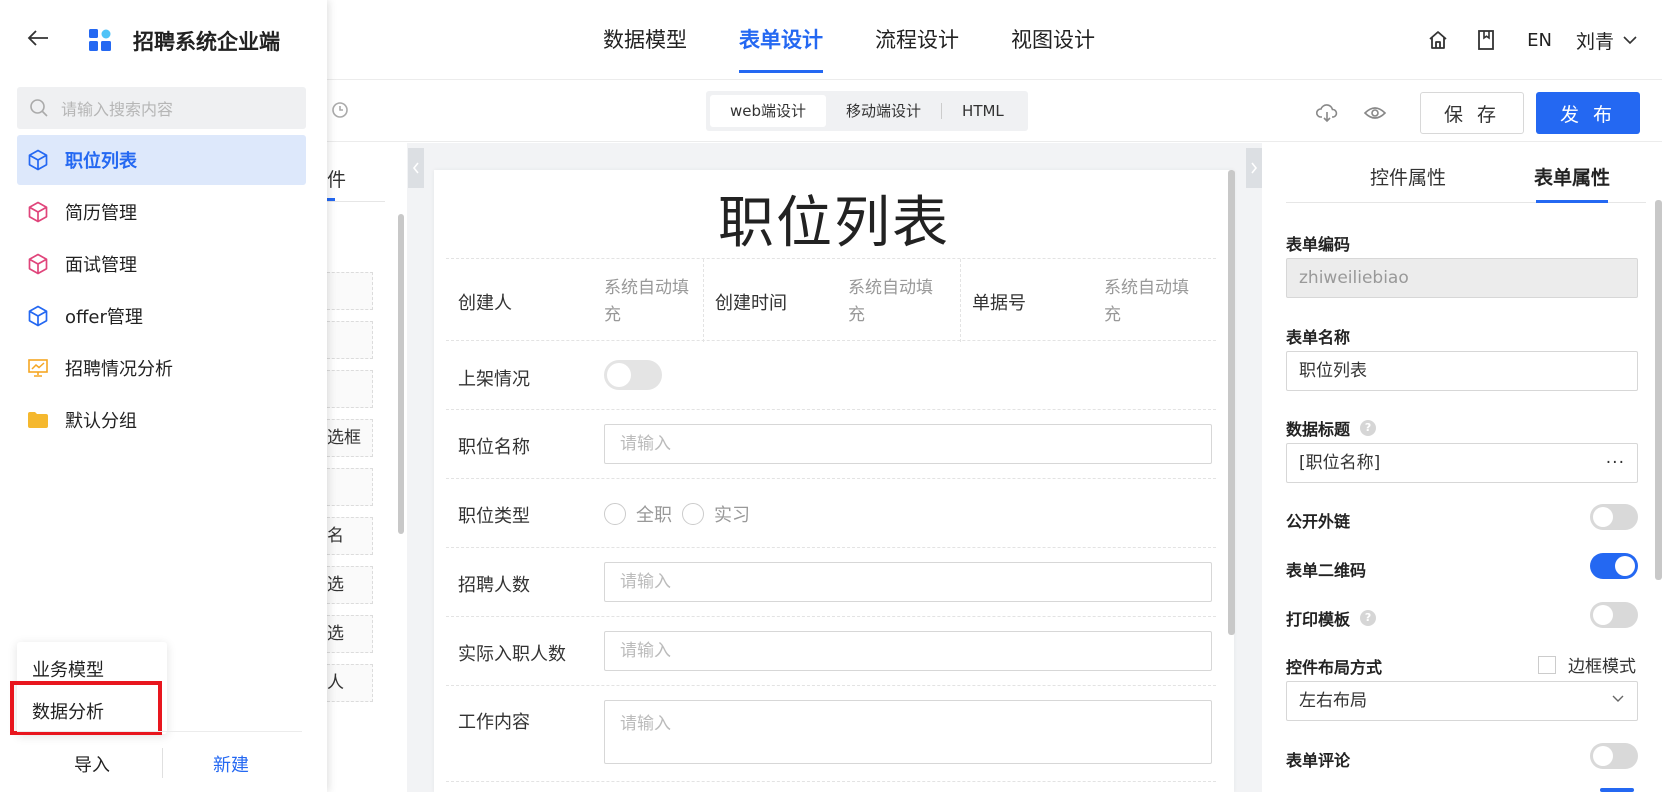 The height and width of the screenshot is (792, 1662). What do you see at coordinates (1466, 173) in the screenshot?
I see `property-tabs: 控件属性 表单属性` at bounding box center [1466, 173].